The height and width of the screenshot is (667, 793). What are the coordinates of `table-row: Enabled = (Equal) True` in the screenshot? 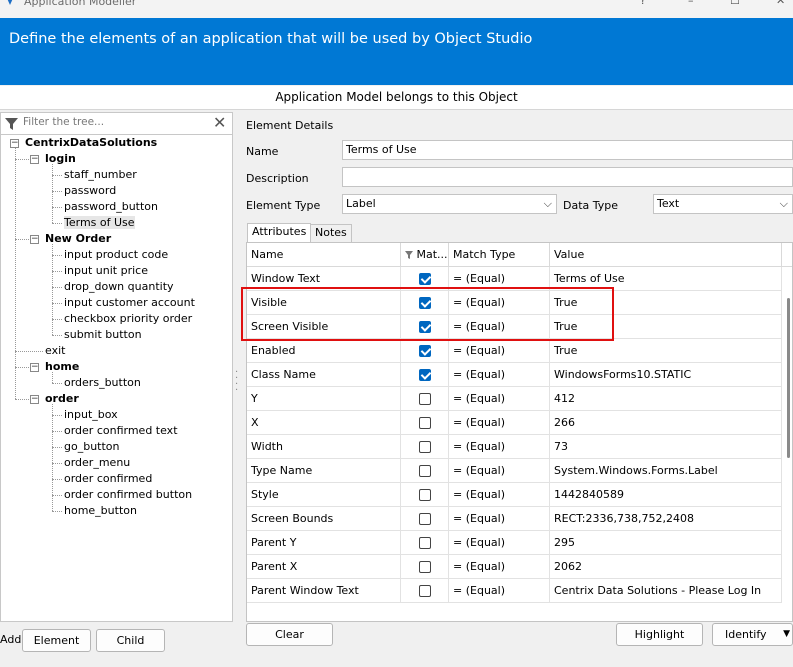 It's located at (514, 351).